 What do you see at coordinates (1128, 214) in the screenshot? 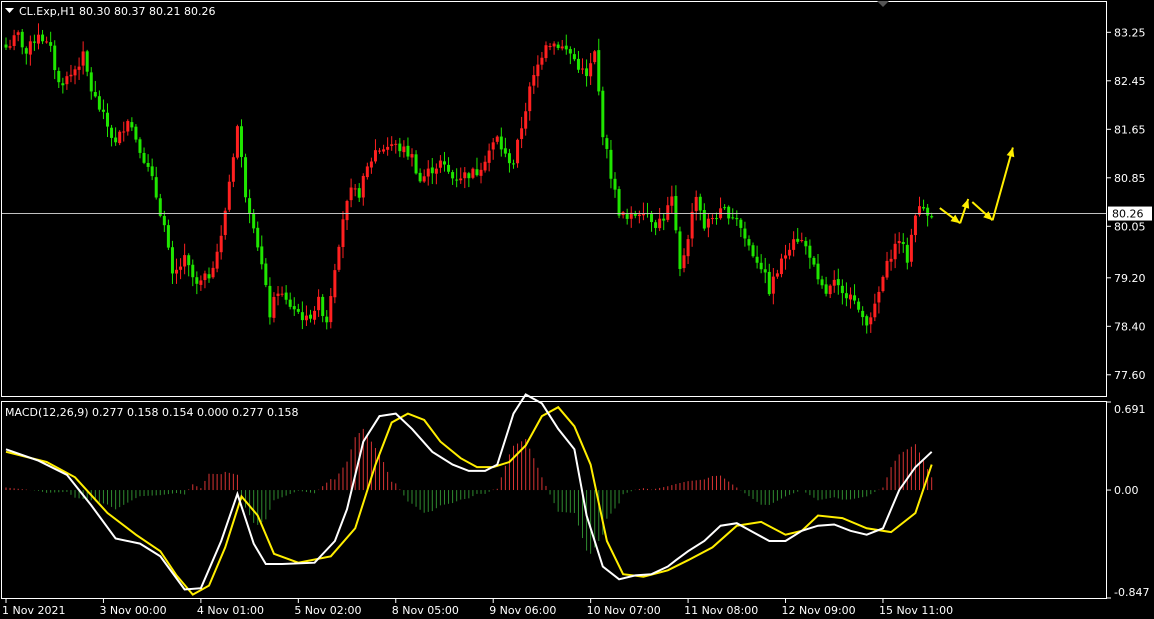
I see `current-price-label: 80.26` at bounding box center [1128, 214].